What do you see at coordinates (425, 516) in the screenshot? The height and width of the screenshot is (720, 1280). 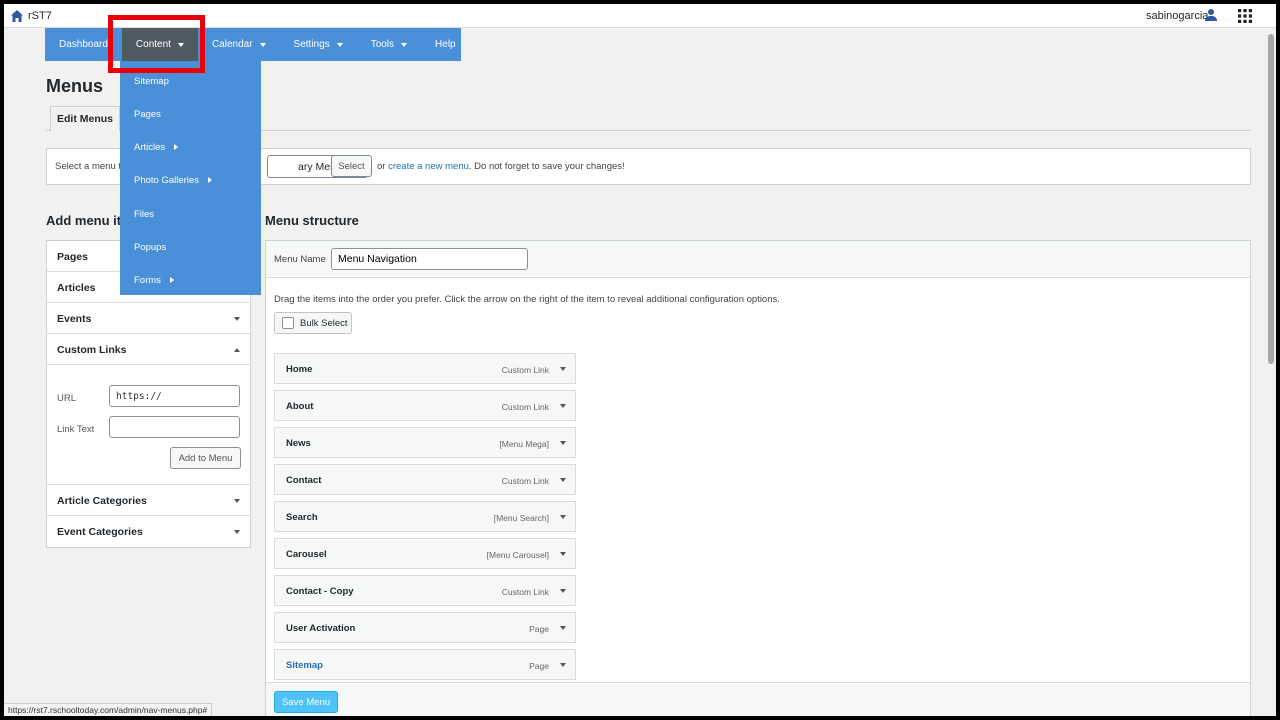 I see `menu-item-search: Search [Menu Search]` at bounding box center [425, 516].